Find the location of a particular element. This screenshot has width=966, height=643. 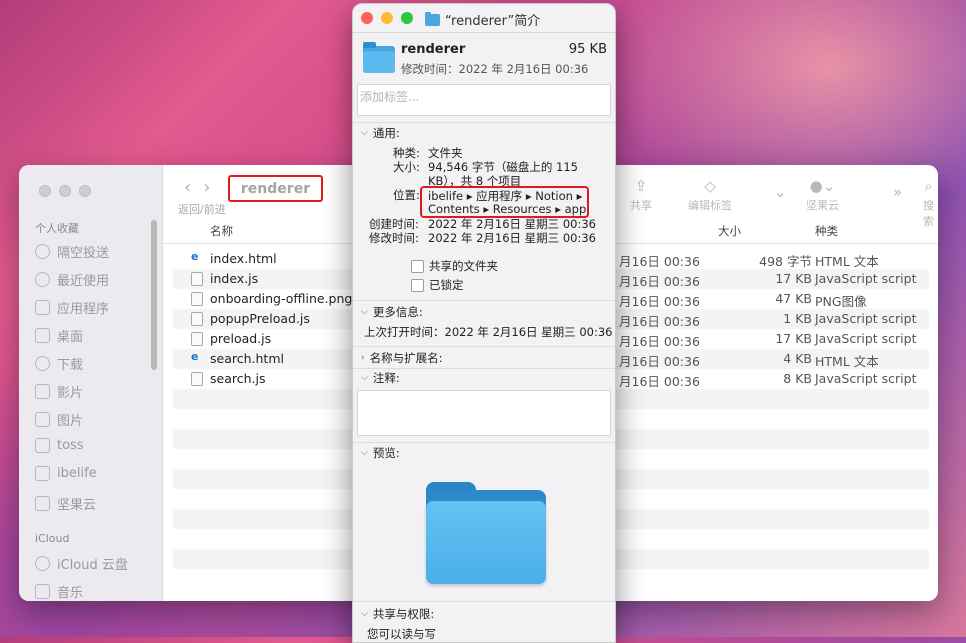

nutstore-button: ●⌄ 坚果云 is located at coordinates (822, 195).